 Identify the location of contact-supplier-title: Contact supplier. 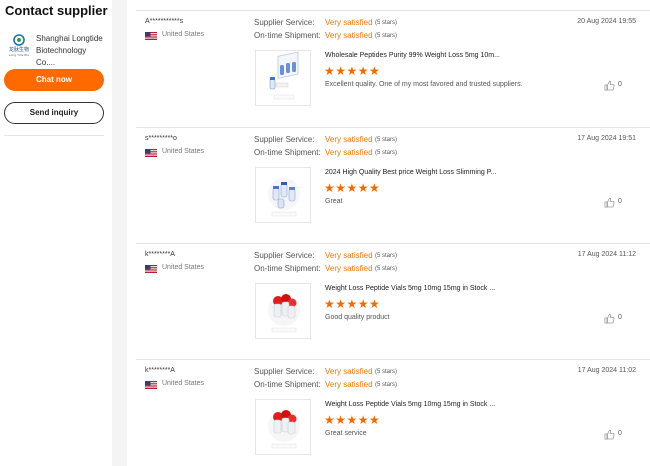
(56, 10).